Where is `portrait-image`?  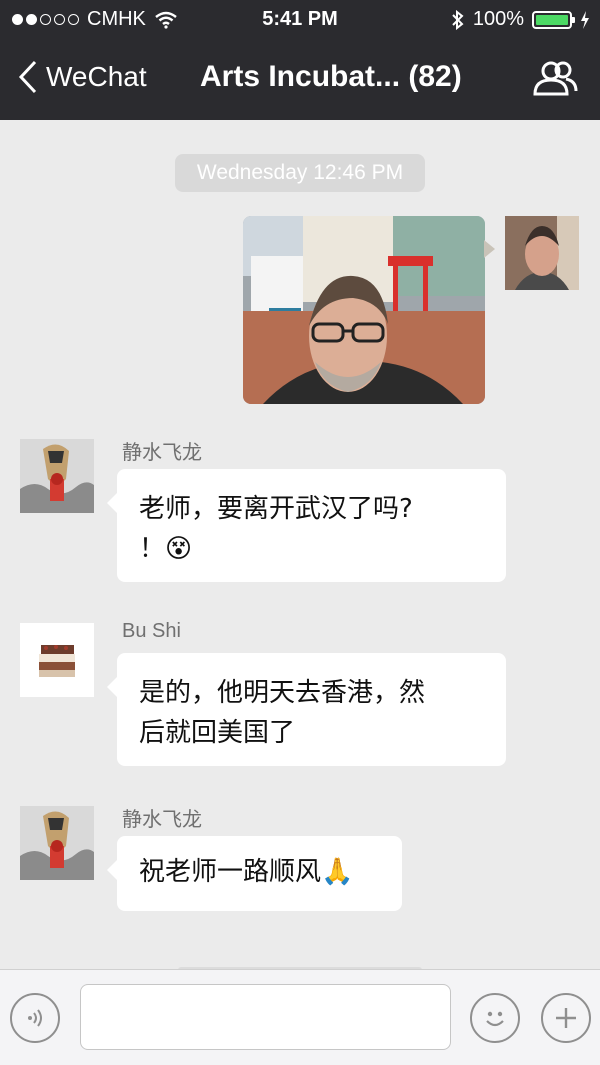
portrait-image is located at coordinates (542, 253).